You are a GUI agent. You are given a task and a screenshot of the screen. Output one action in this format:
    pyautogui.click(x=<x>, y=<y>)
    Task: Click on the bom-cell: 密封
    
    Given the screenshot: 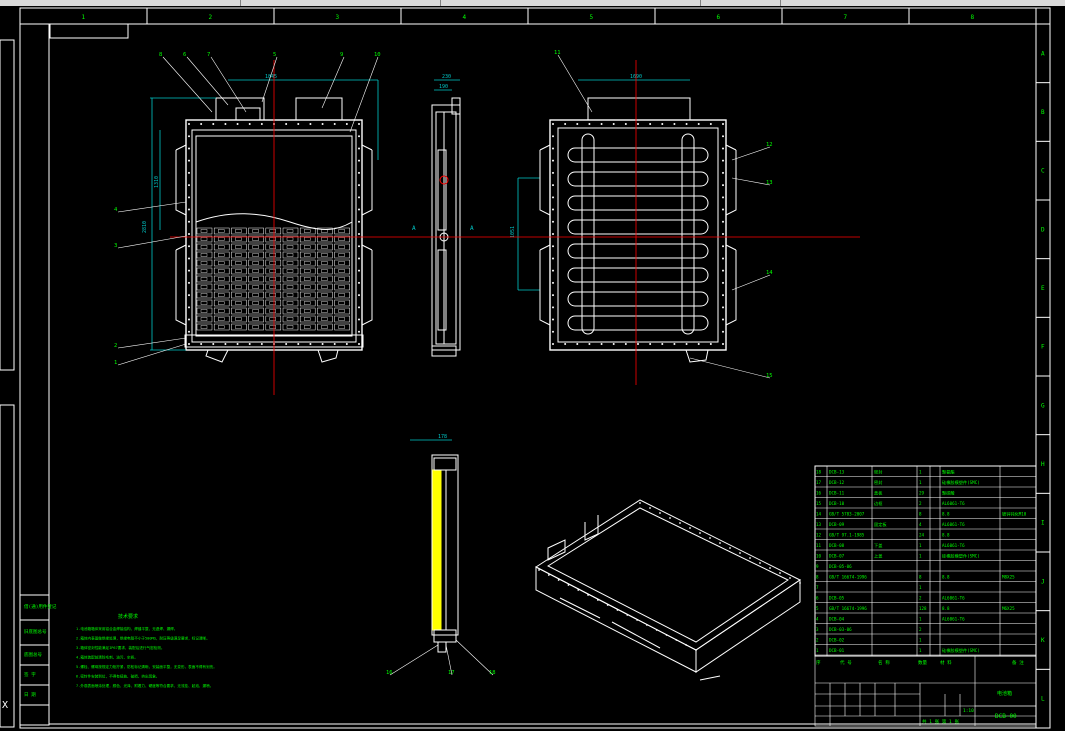 What is the action you would take?
    pyautogui.click(x=878, y=482)
    